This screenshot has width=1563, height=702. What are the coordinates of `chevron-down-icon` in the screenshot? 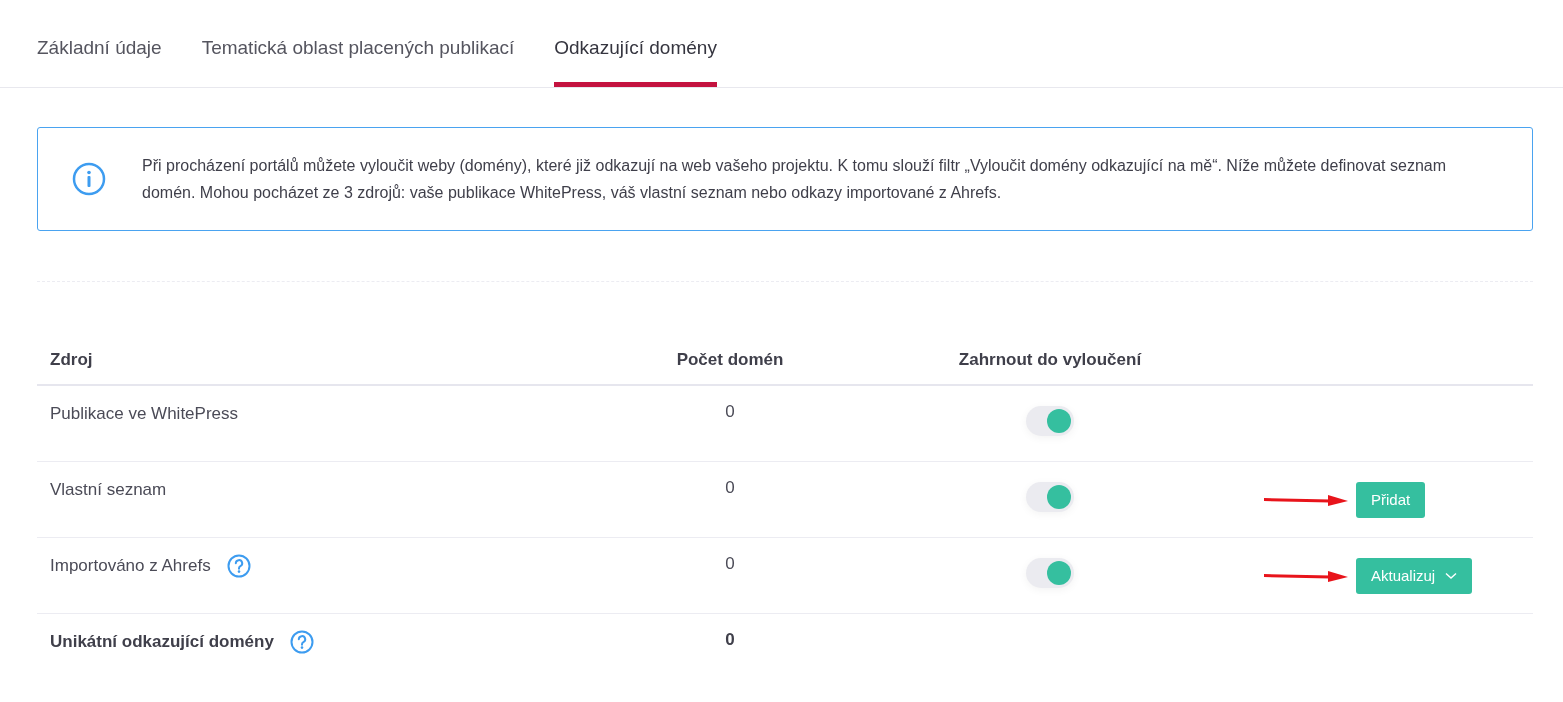 It's located at (1451, 575).